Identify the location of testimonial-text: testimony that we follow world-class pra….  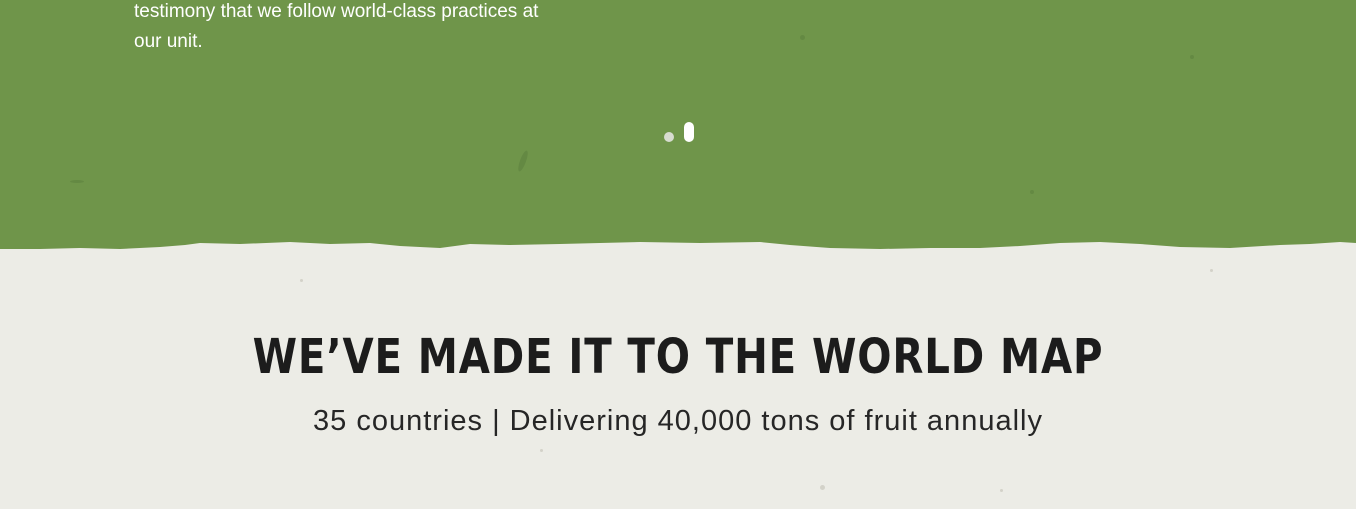
(354, 28).